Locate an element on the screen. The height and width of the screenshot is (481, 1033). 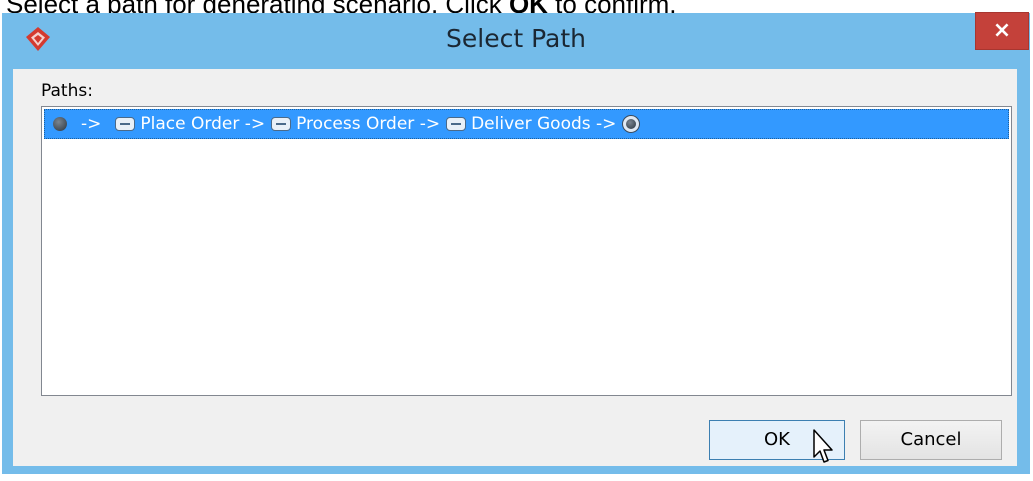
final-node-icon is located at coordinates (631, 124).